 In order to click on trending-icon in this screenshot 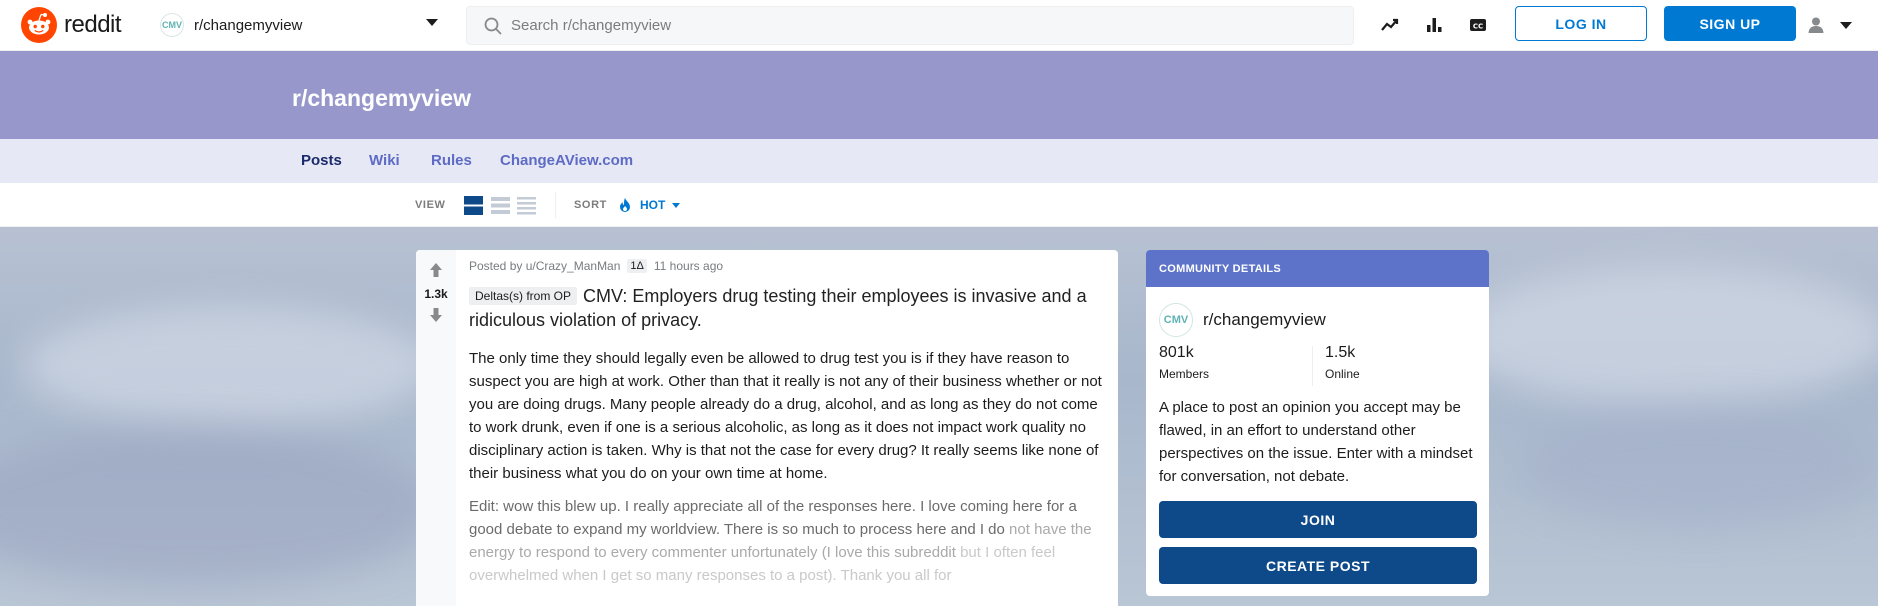, I will do `click(1390, 25)`.